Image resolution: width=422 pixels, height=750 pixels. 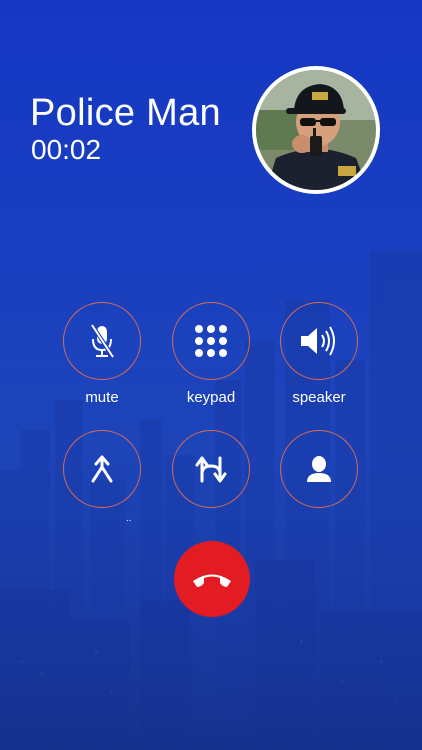 I want to click on mute-button, so click(x=102, y=341).